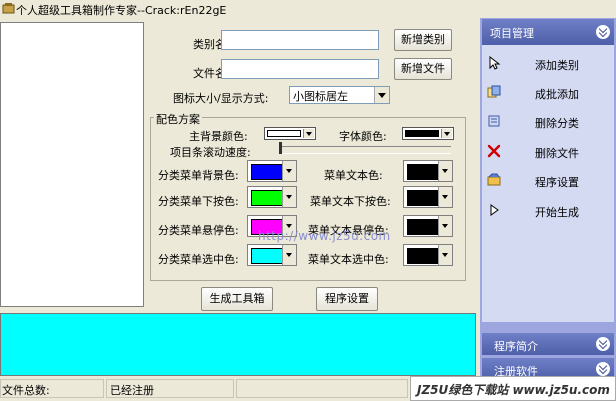 The height and width of the screenshot is (401, 616). I want to click on watermark-text: http://www.jz5u.com, so click(324, 236).